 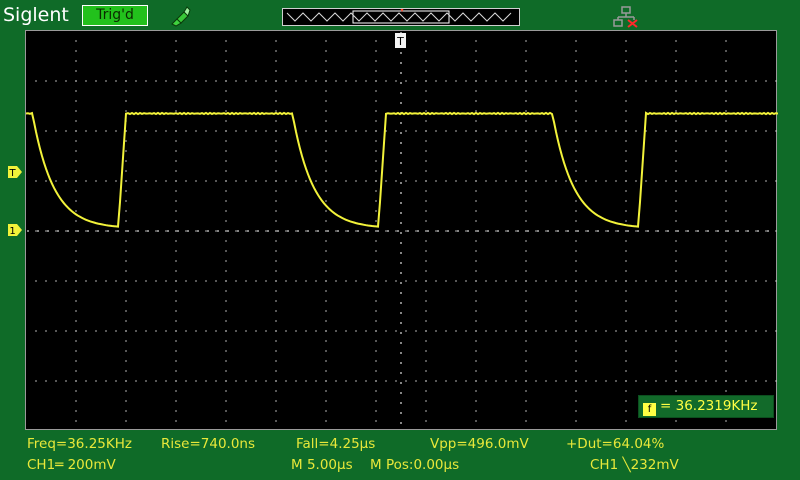 I want to click on trigger-setting-label: CH1 ╲232mV, so click(x=634, y=465).